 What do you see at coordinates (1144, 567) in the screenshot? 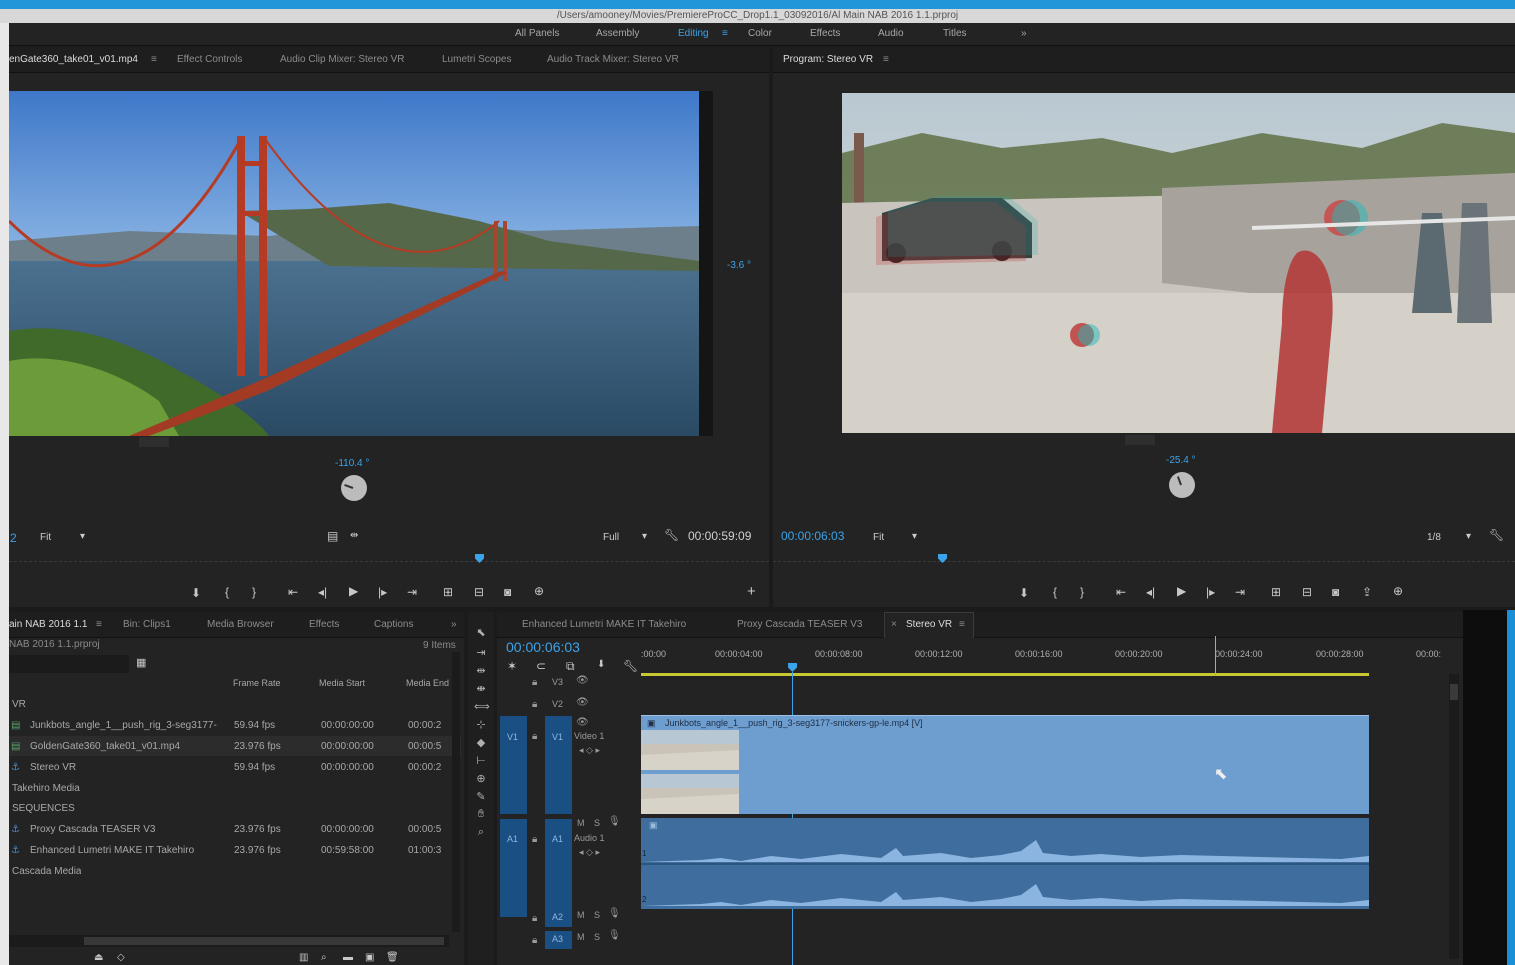
I see `program-time-ruler` at bounding box center [1144, 567].